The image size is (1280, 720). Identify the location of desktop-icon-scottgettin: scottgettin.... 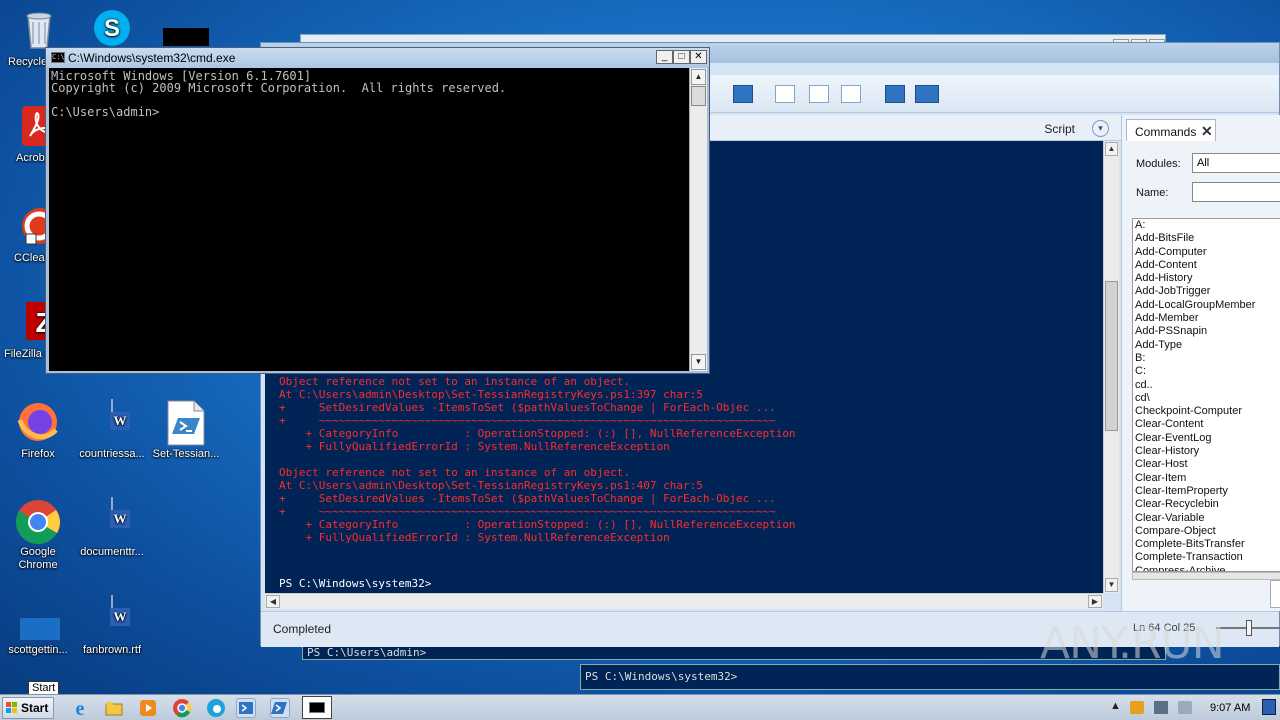
(38, 626).